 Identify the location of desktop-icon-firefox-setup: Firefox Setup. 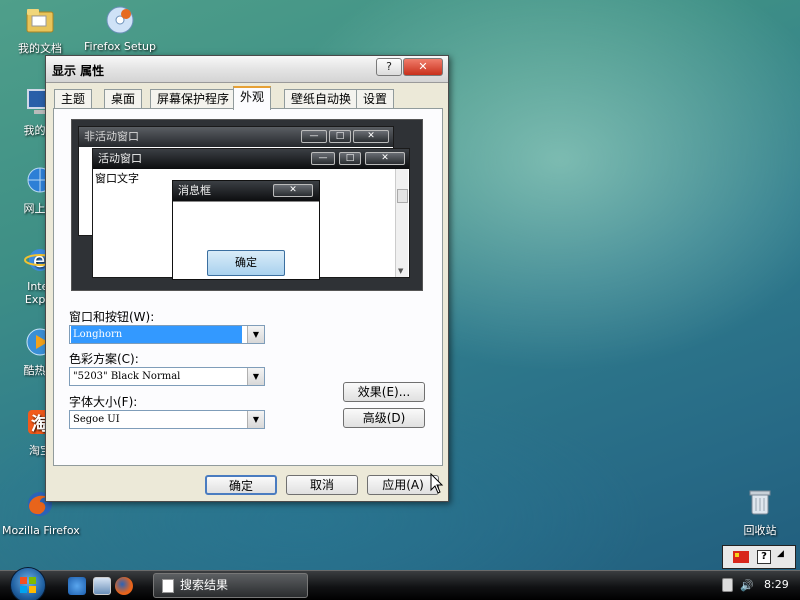
(120, 28).